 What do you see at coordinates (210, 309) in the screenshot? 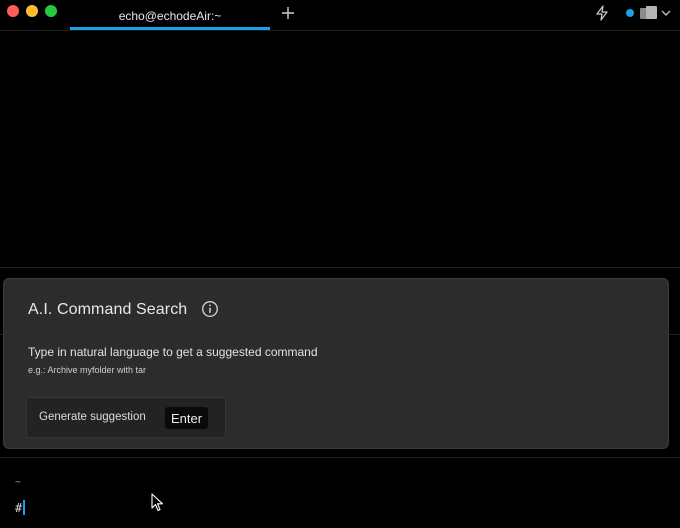
I see `info-icon` at bounding box center [210, 309].